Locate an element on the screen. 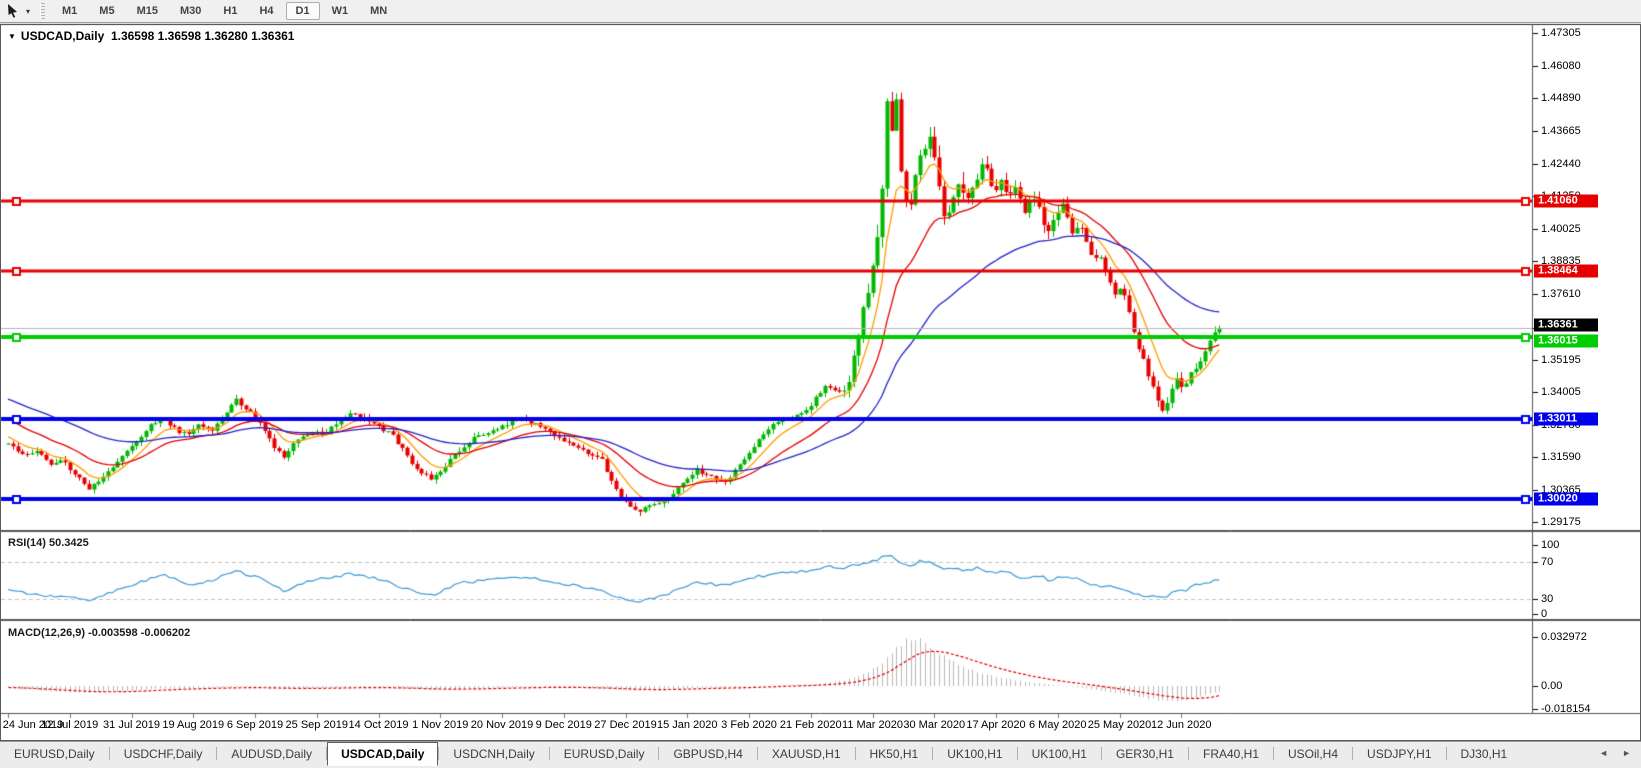  price-tick-1.35195: 1.35195 is located at coordinates (1561, 359).